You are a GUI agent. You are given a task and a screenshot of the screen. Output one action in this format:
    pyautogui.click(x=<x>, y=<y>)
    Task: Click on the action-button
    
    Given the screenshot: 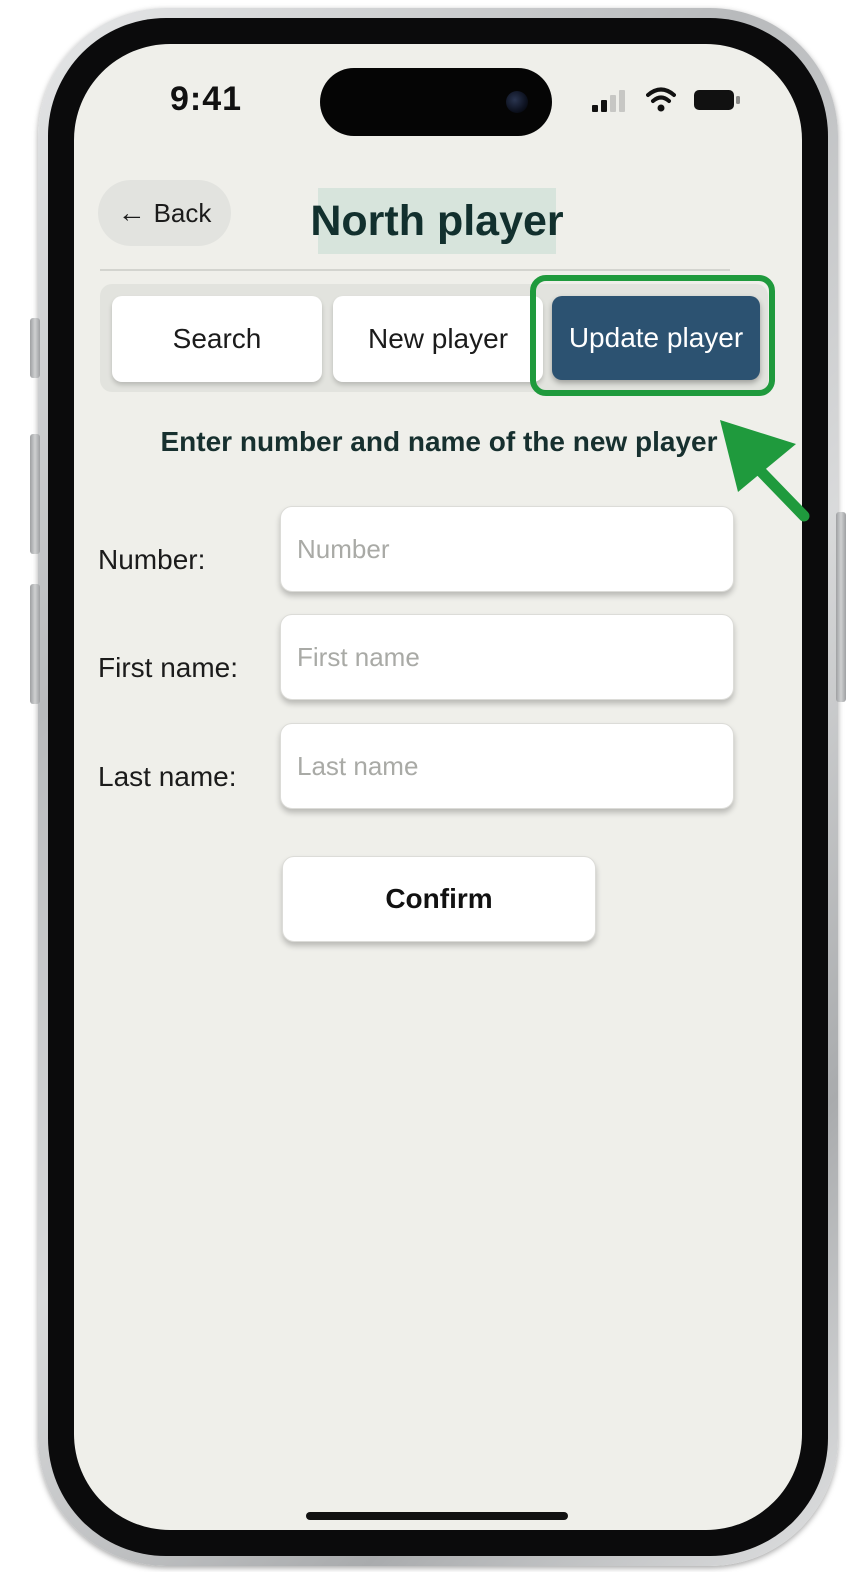 What is the action you would take?
    pyautogui.click(x=35, y=348)
    